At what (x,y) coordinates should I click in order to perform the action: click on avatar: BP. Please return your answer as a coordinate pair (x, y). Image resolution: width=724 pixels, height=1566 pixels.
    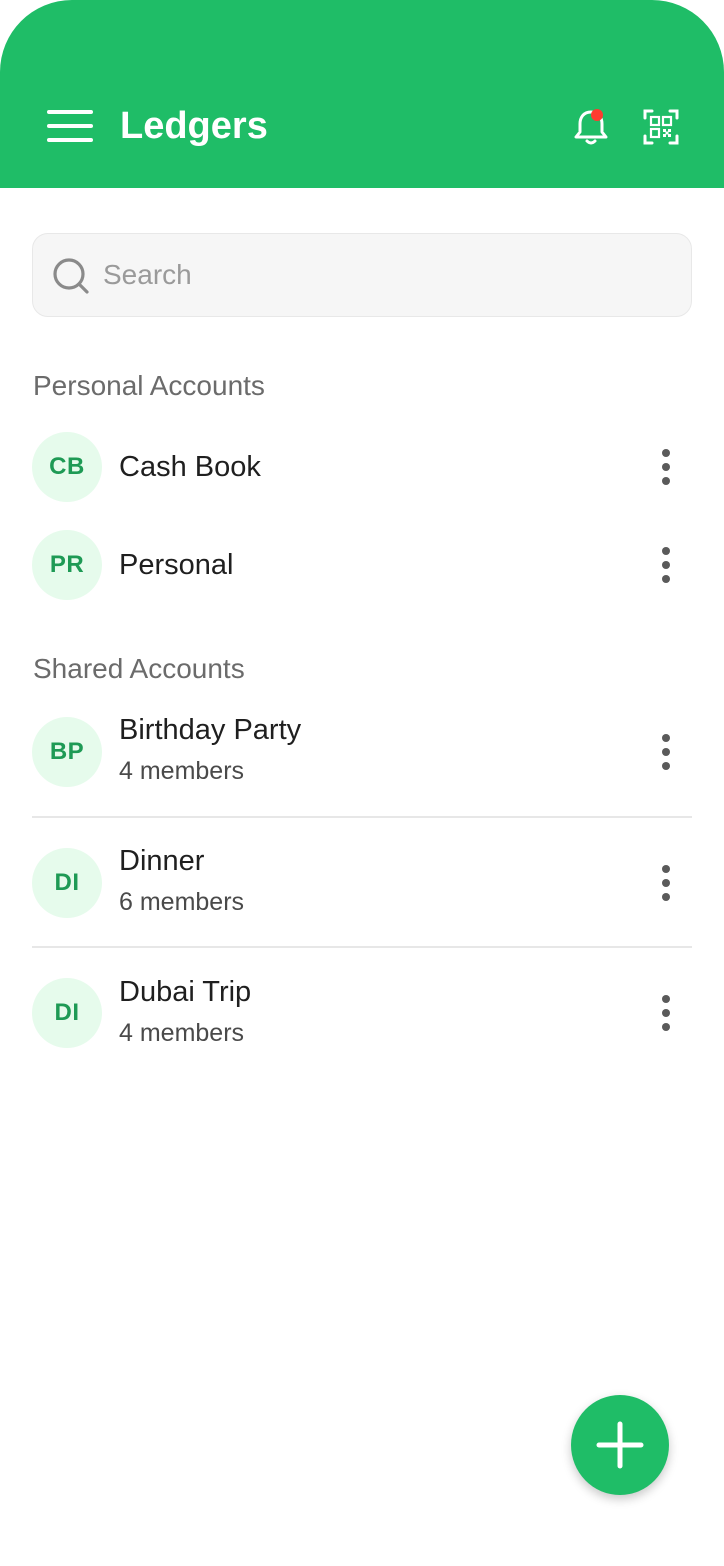
    Looking at the image, I should click on (67, 752).